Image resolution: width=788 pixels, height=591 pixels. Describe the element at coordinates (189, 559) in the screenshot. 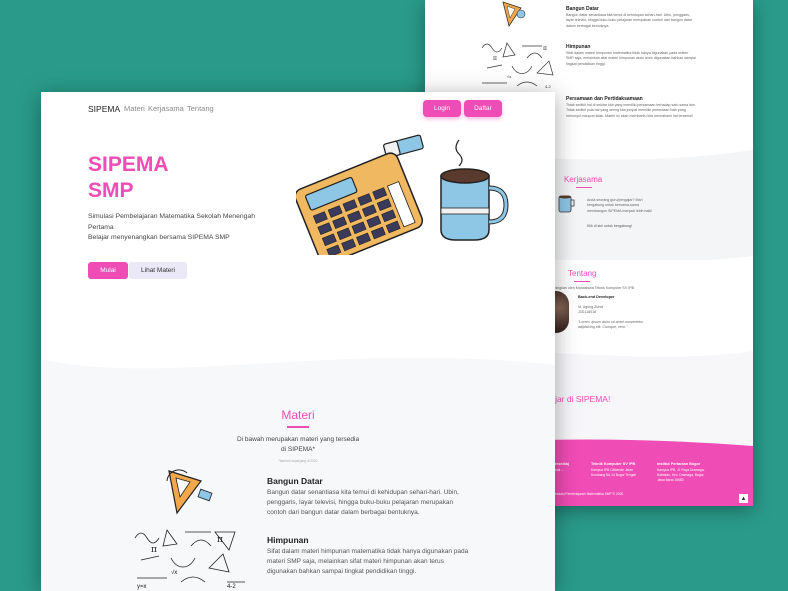

I see `math-doodle-illustration: π π √x 4-2 y=x` at that location.